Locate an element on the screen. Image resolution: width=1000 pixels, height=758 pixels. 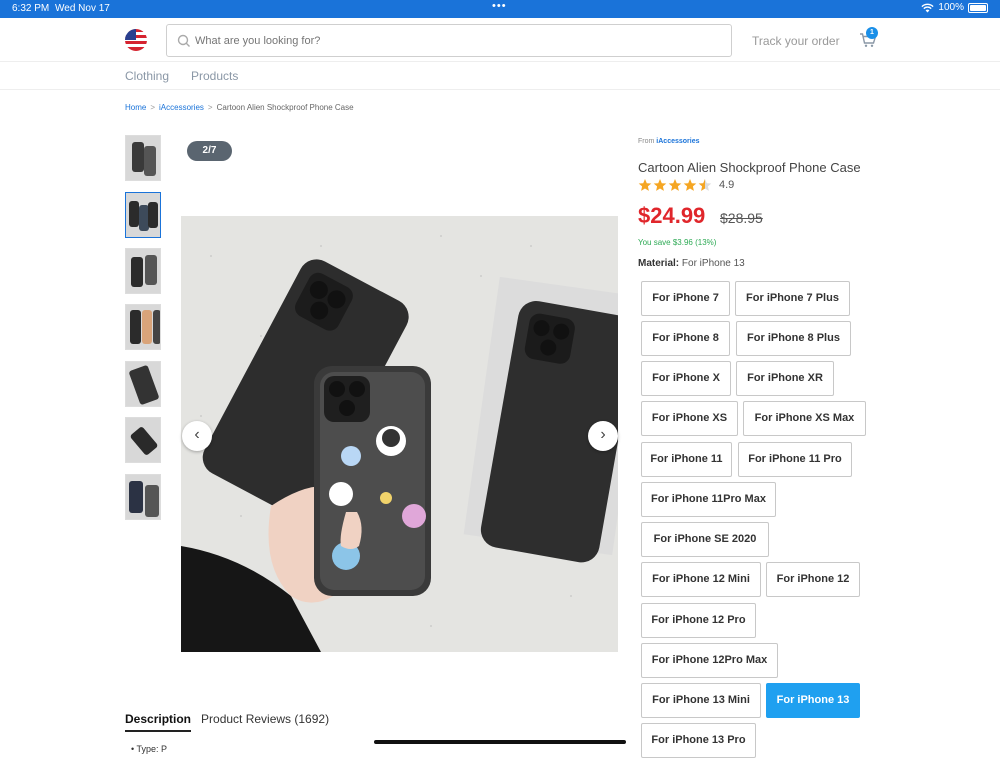
category-nav: Clothing Products is located at coordinates (500, 76).